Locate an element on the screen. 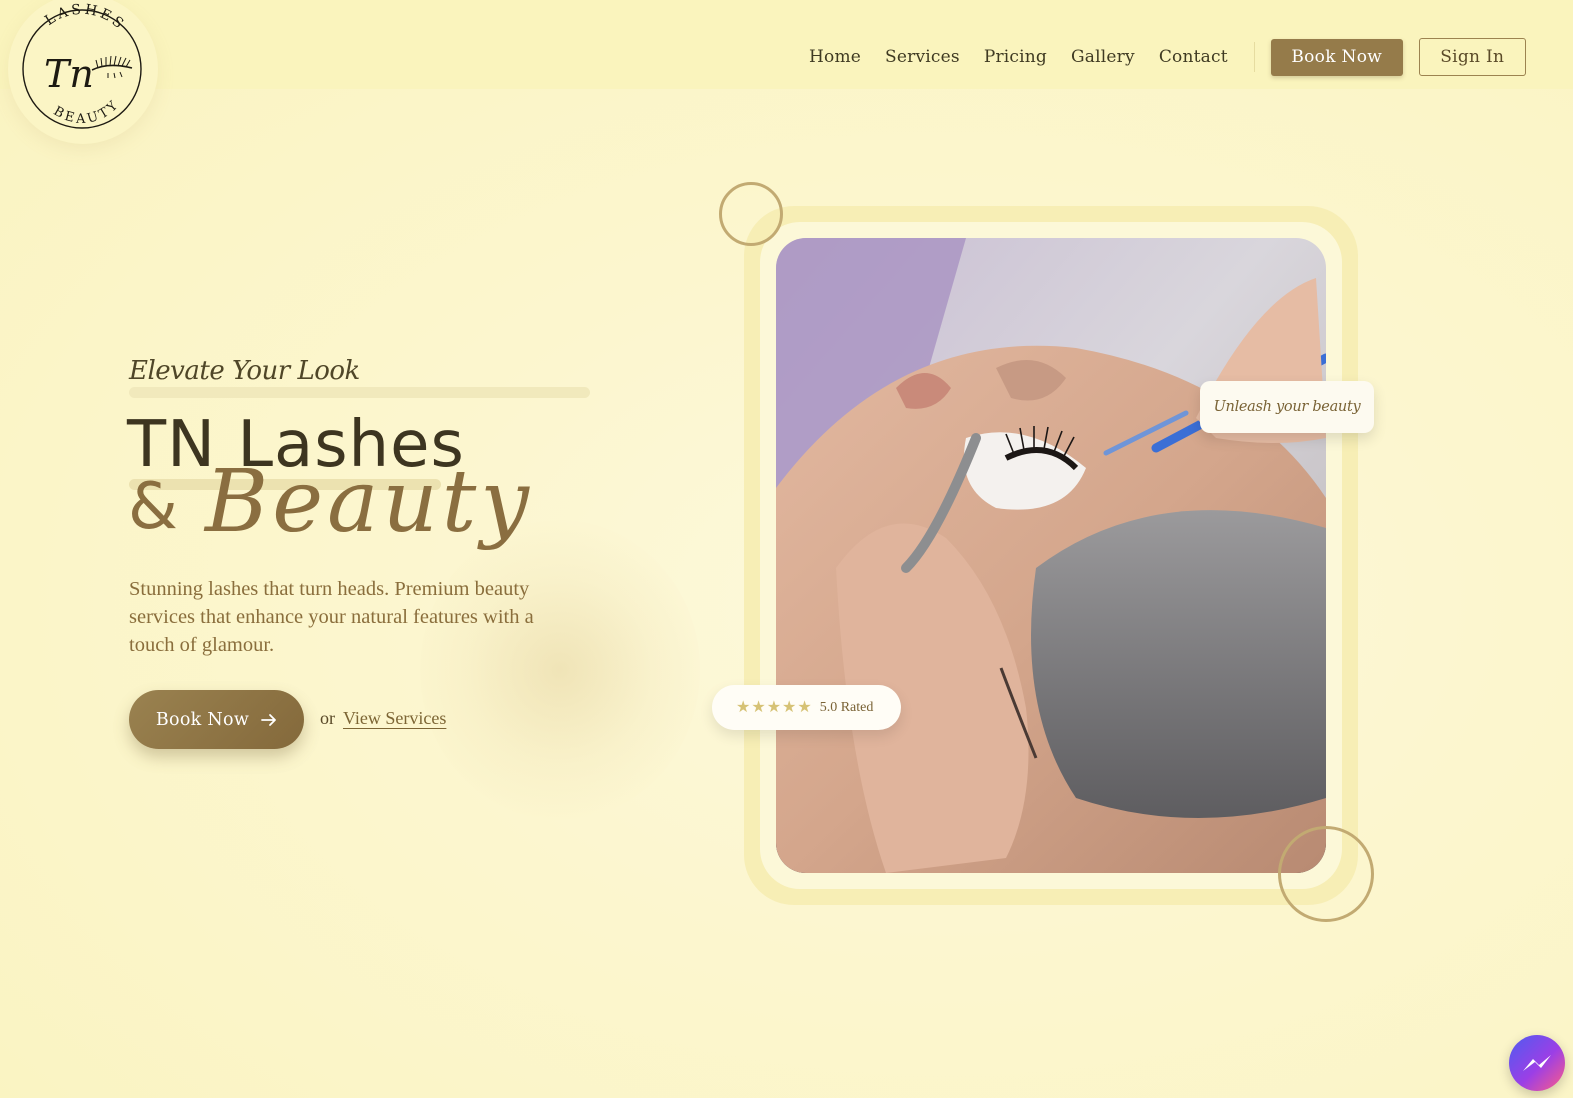  logo-text-bottom: BEAUTY is located at coordinates (87, 112).